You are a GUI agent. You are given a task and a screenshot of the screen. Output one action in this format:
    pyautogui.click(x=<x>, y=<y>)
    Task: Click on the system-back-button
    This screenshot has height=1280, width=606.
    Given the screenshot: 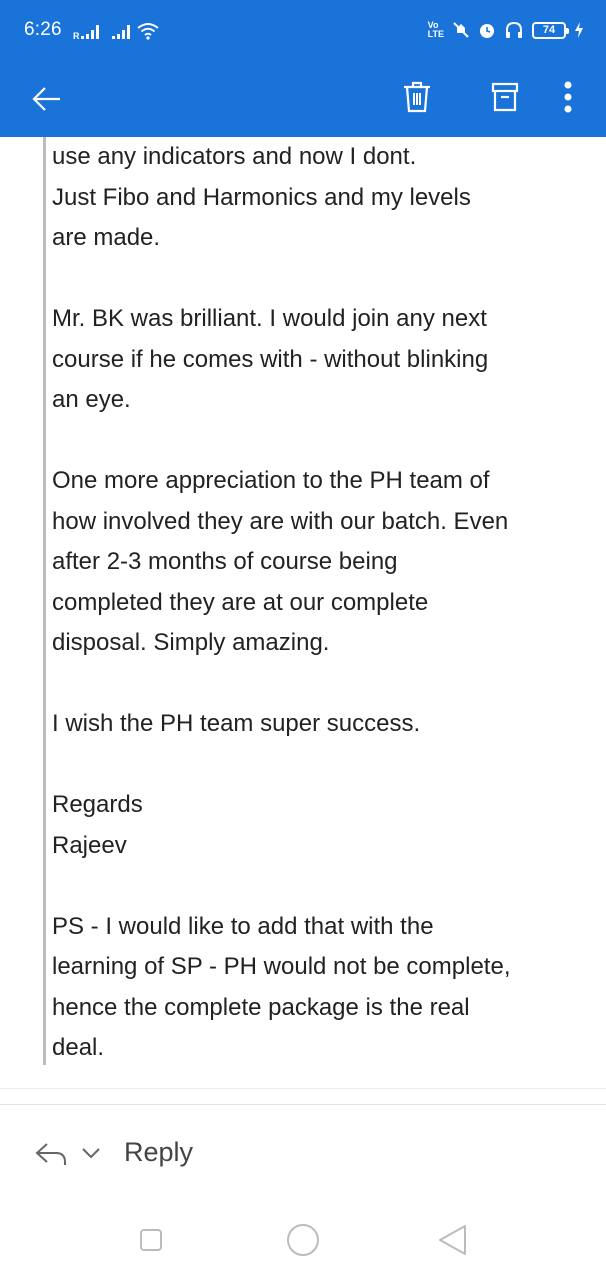 What is the action you would take?
    pyautogui.click(x=453, y=1240)
    